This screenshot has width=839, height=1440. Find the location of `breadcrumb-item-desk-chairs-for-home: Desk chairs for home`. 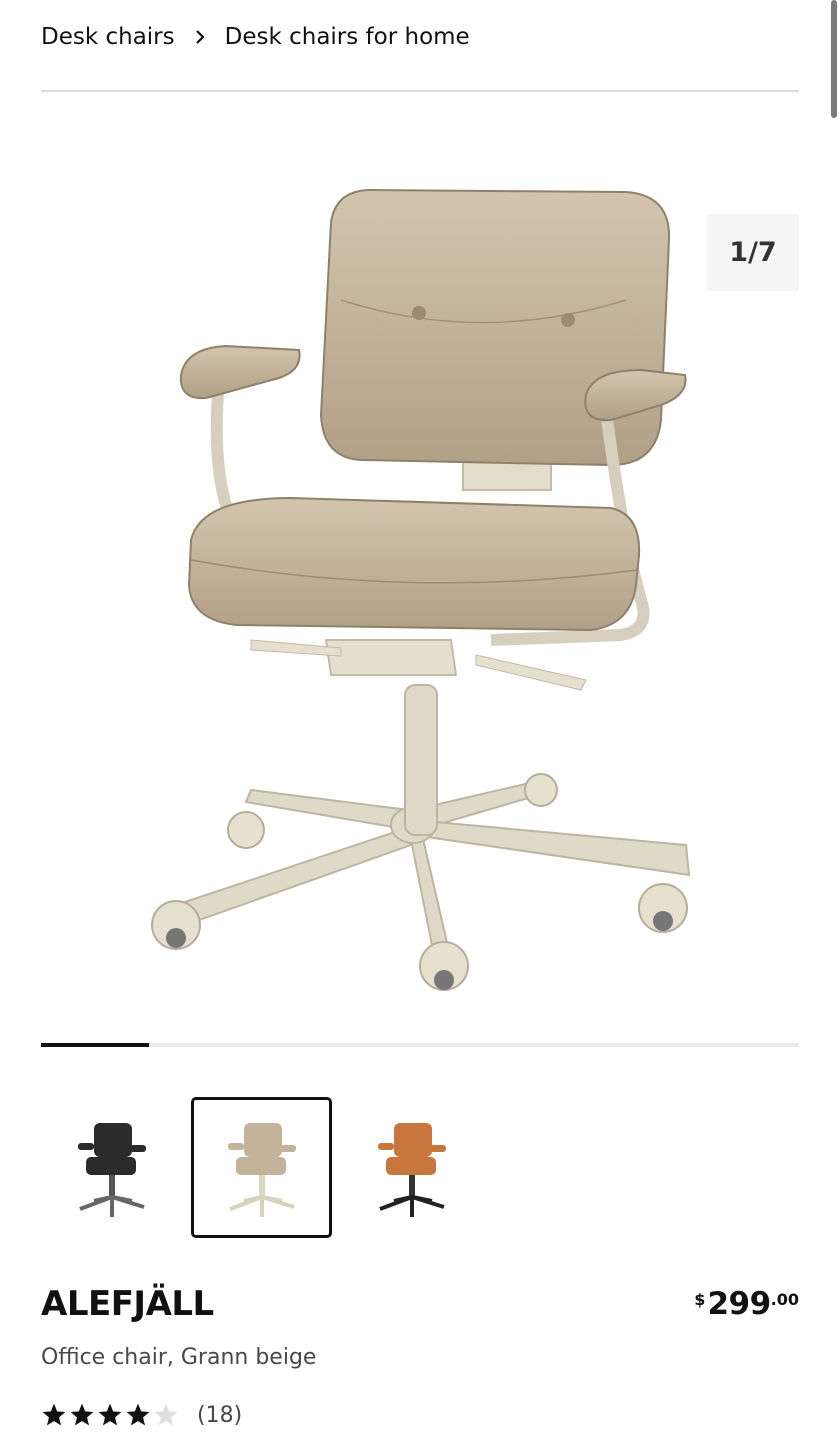

breadcrumb-item-desk-chairs-for-home: Desk chairs for home is located at coordinates (347, 37).